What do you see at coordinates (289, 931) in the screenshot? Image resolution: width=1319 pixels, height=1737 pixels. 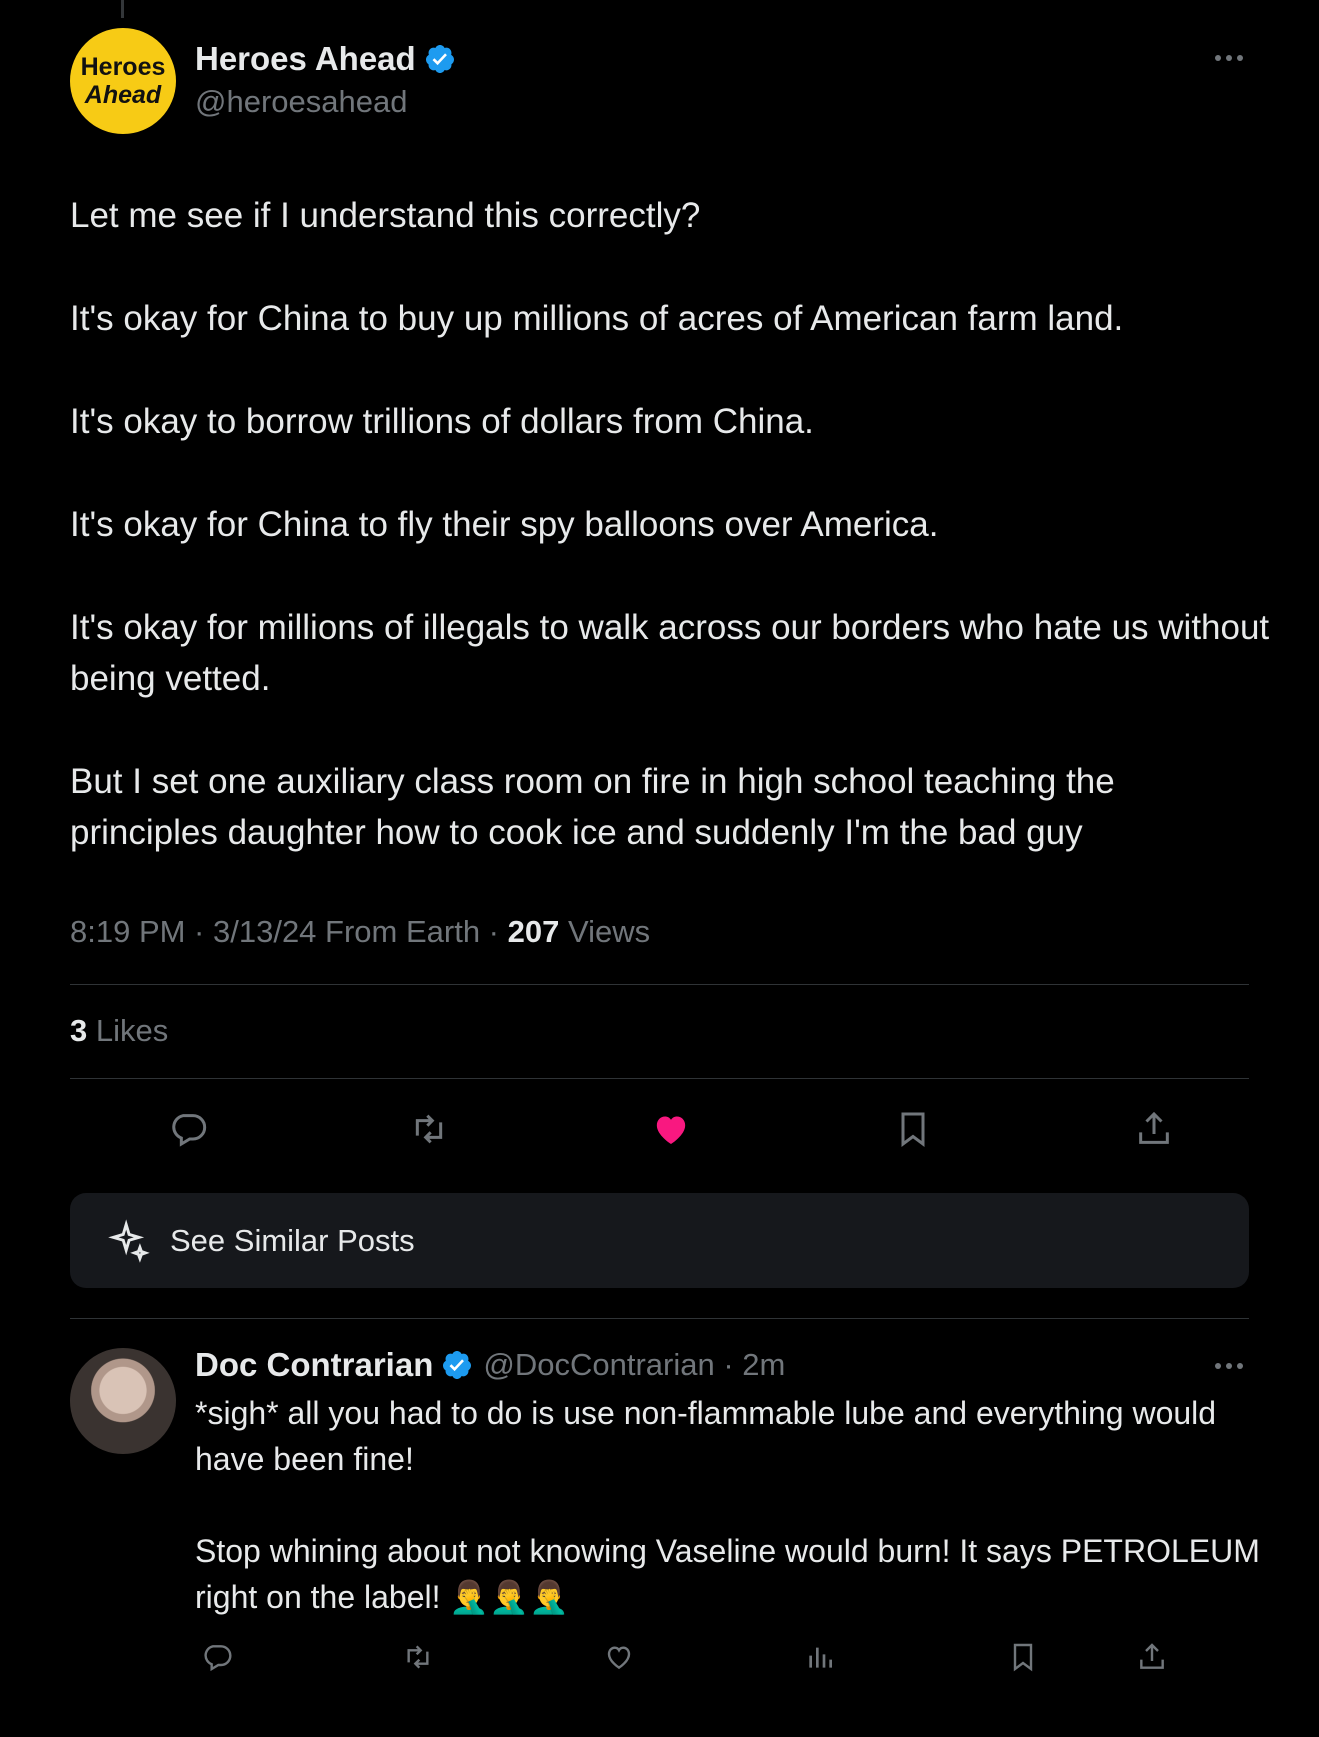 I see `post-timestamp: 8:19 PM · 3/13/24 From Earth ·` at bounding box center [289, 931].